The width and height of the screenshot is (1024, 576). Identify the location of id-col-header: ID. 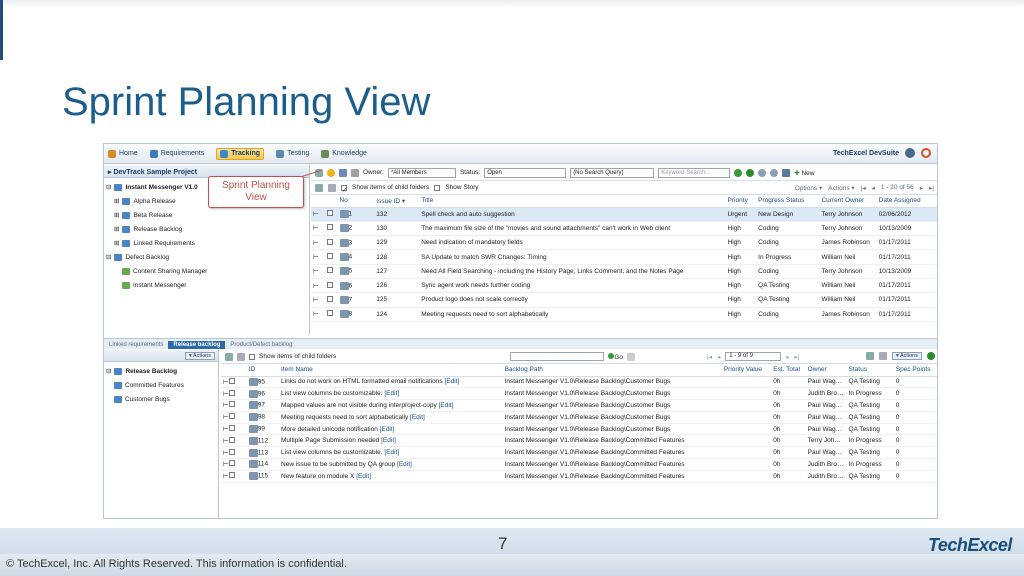
(263, 370).